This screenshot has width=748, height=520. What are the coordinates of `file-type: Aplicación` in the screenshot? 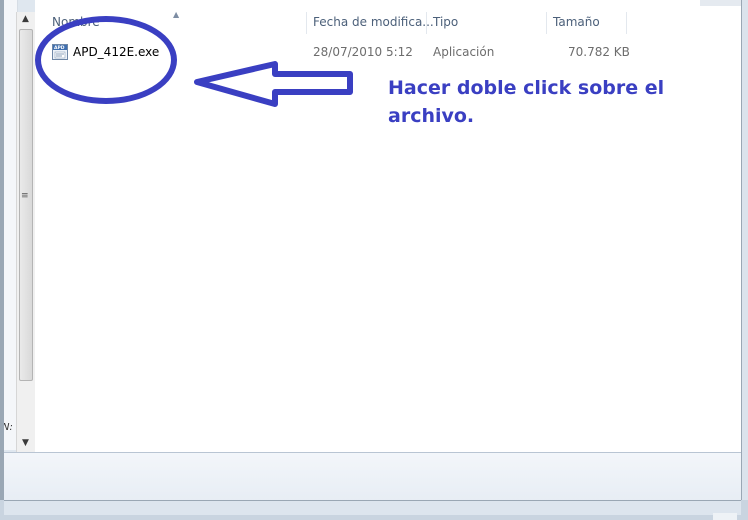 It's located at (464, 52).